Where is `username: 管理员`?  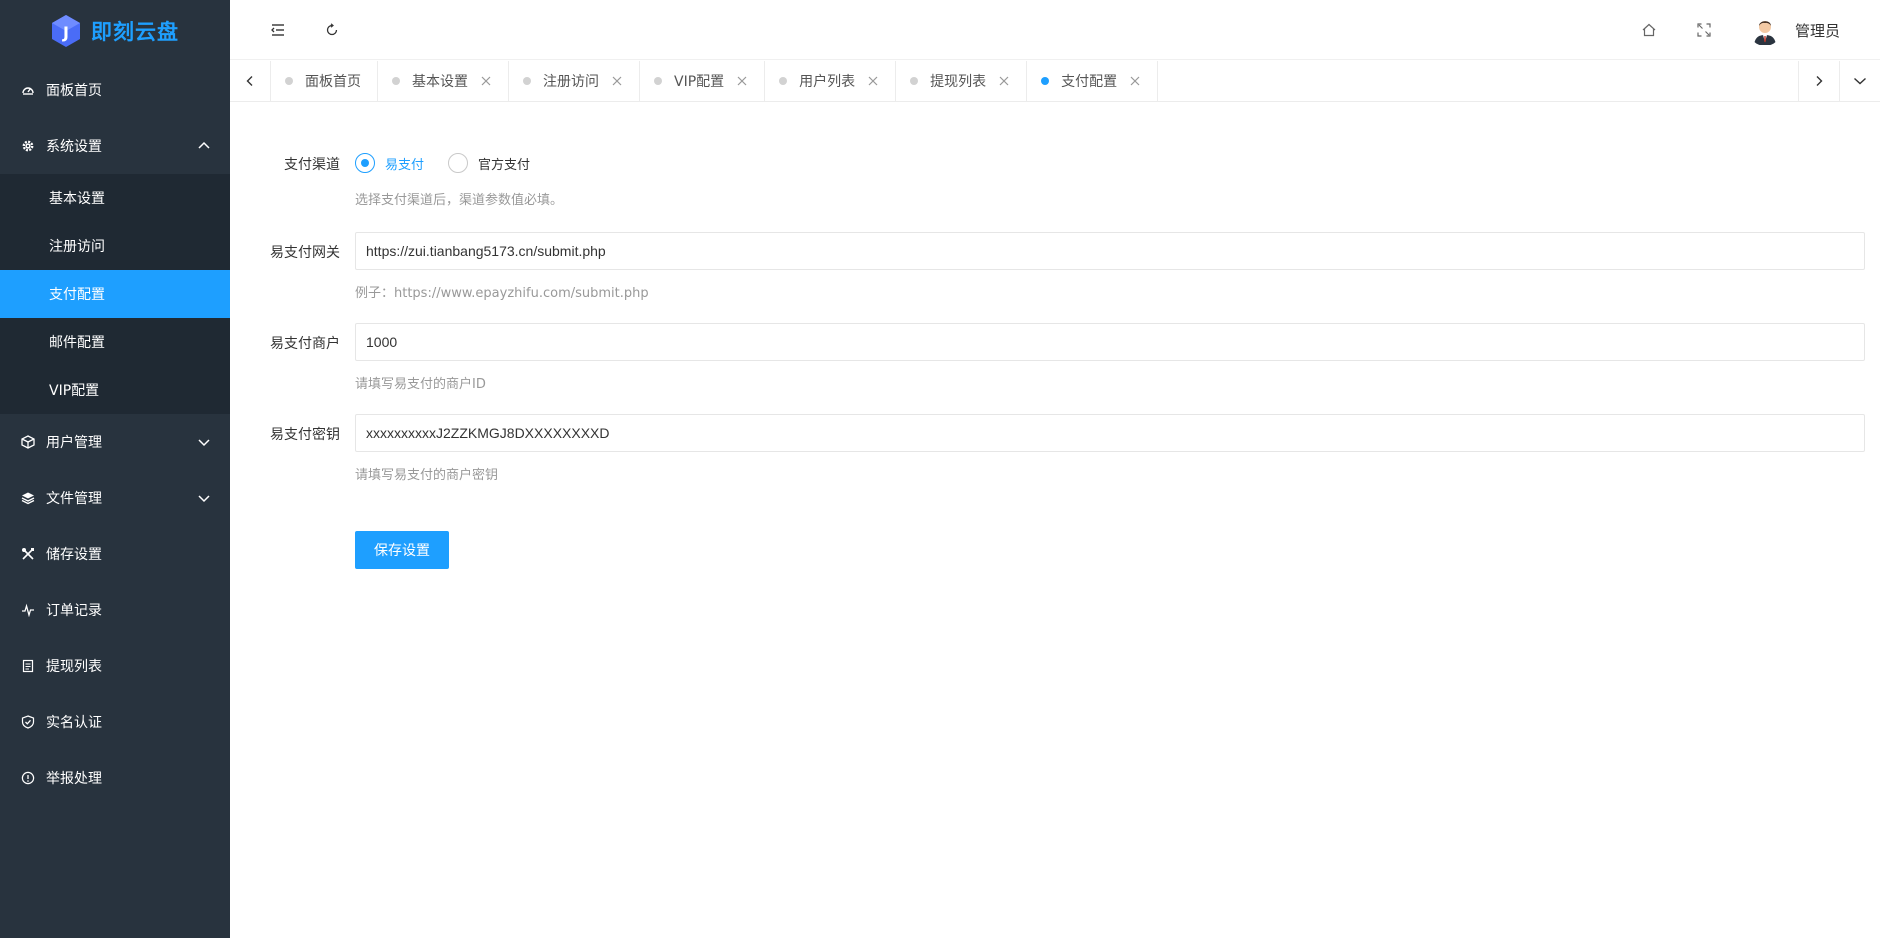
username: 管理员 is located at coordinates (1817, 30).